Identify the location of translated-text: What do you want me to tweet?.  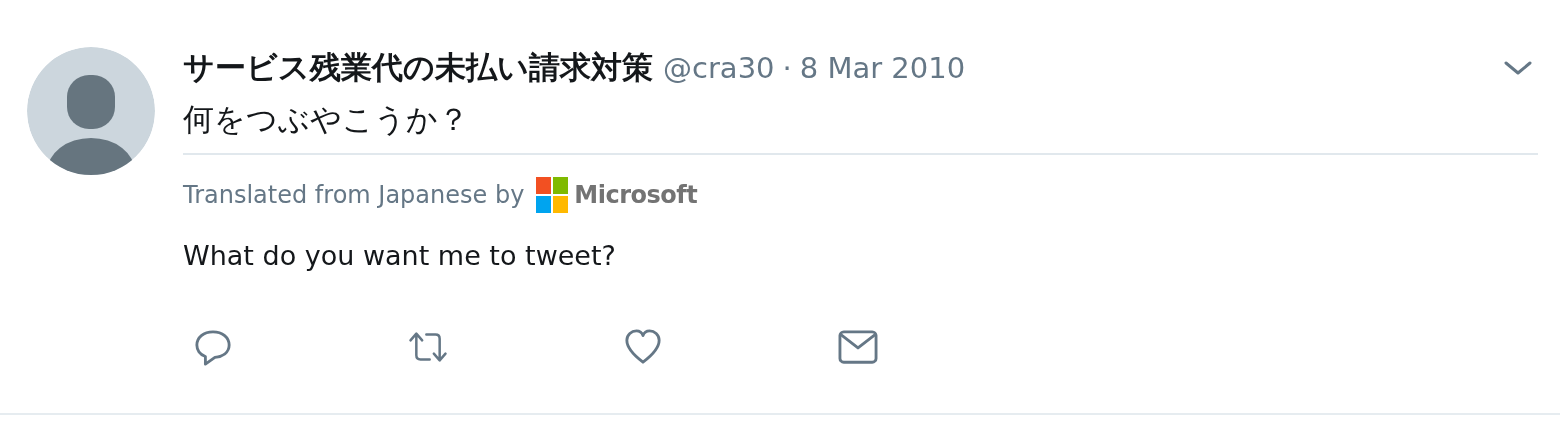
(400, 255).